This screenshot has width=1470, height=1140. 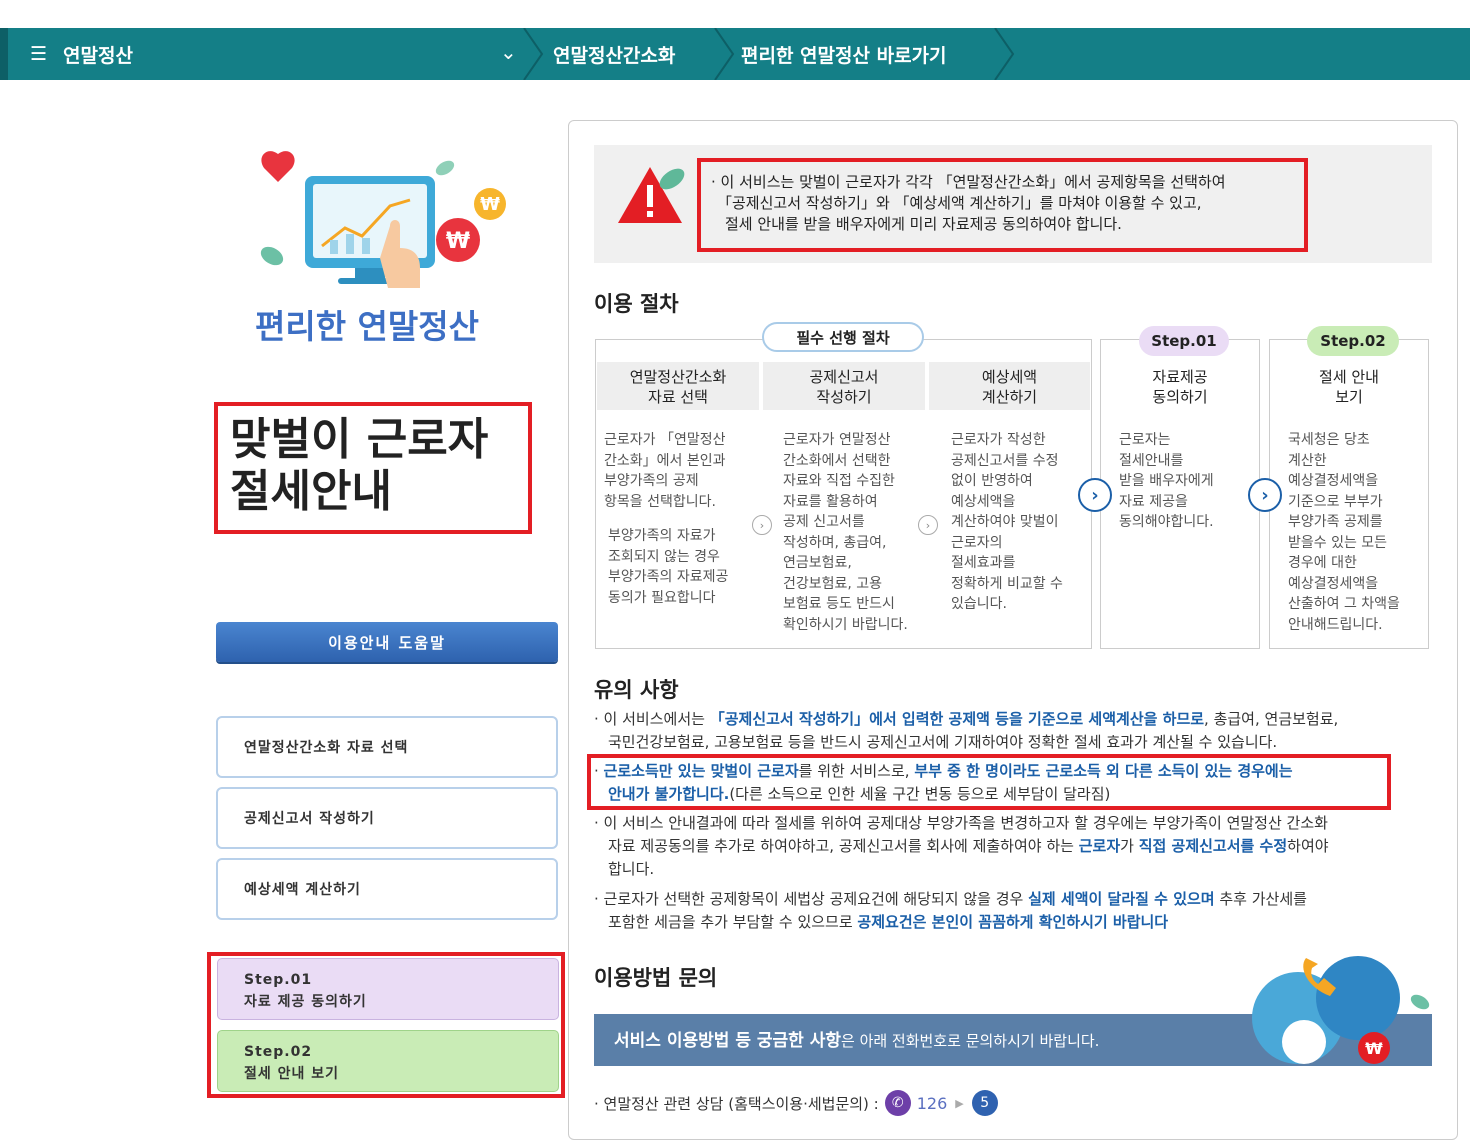 What do you see at coordinates (387, 642) in the screenshot?
I see `help-guide-button: 이용안내 도움말` at bounding box center [387, 642].